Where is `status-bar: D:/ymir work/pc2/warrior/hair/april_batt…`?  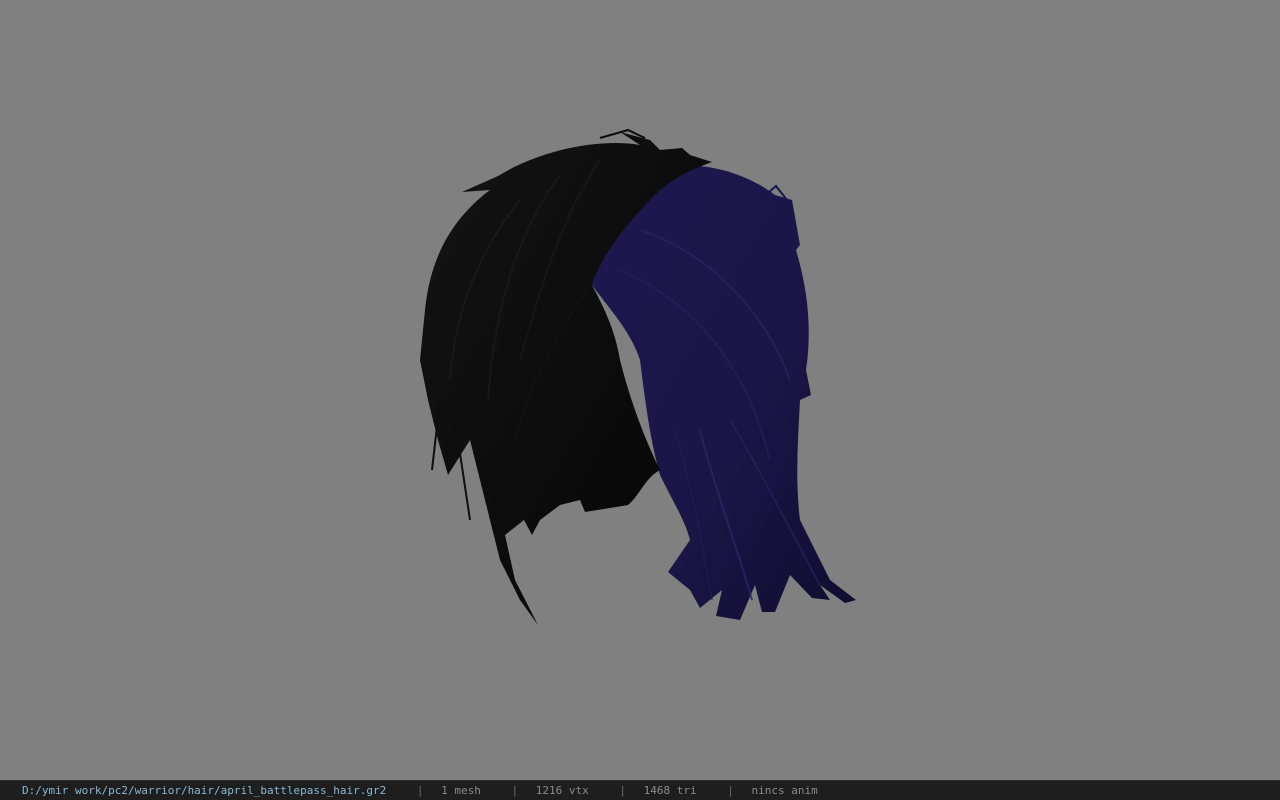 status-bar: D:/ymir work/pc2/warrior/hair/april_batt… is located at coordinates (640, 790).